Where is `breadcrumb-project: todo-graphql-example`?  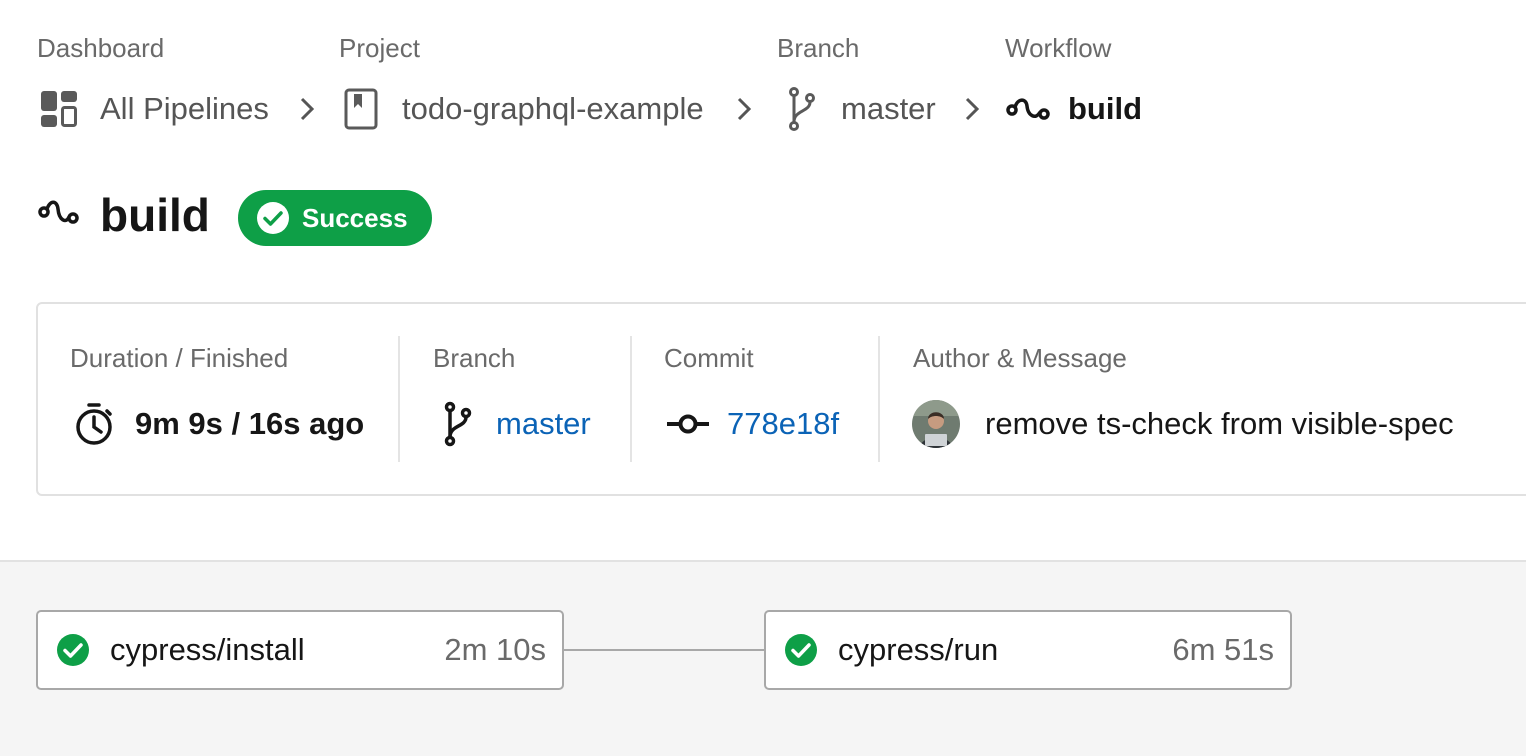
breadcrumb-project: todo-graphql-example is located at coordinates (524, 109).